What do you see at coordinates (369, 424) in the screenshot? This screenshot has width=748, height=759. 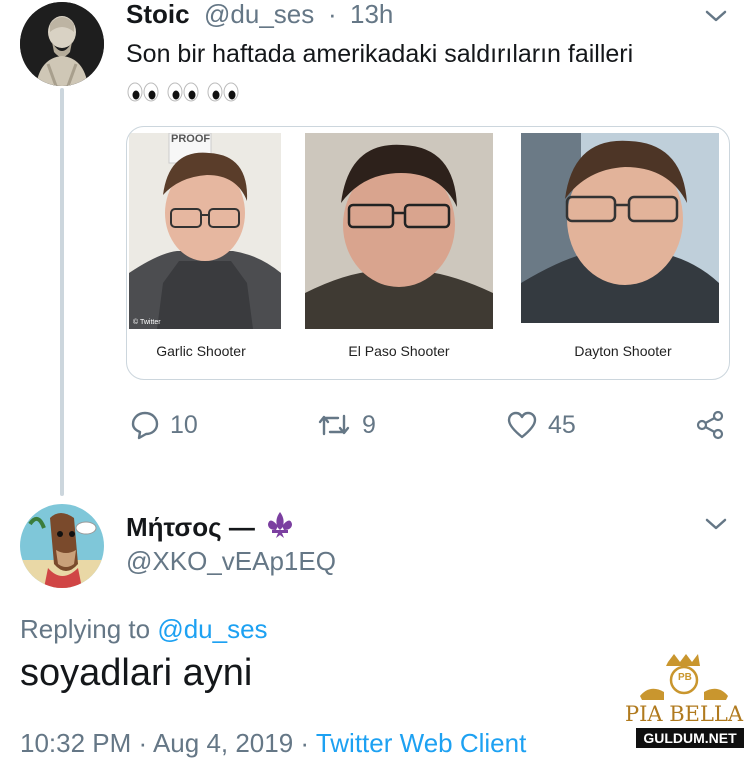 I see `retweet-count: 9` at bounding box center [369, 424].